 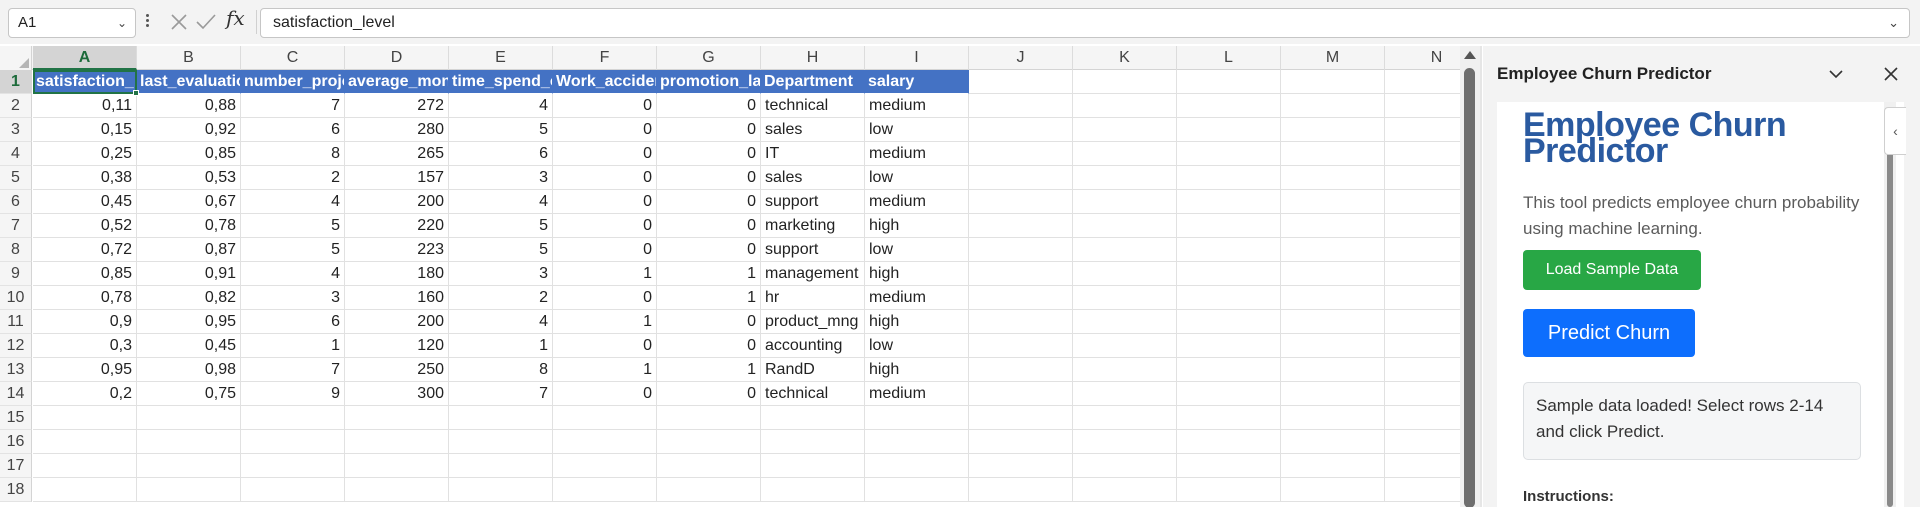 I want to click on insert-function-icon: fx, so click(x=235, y=18).